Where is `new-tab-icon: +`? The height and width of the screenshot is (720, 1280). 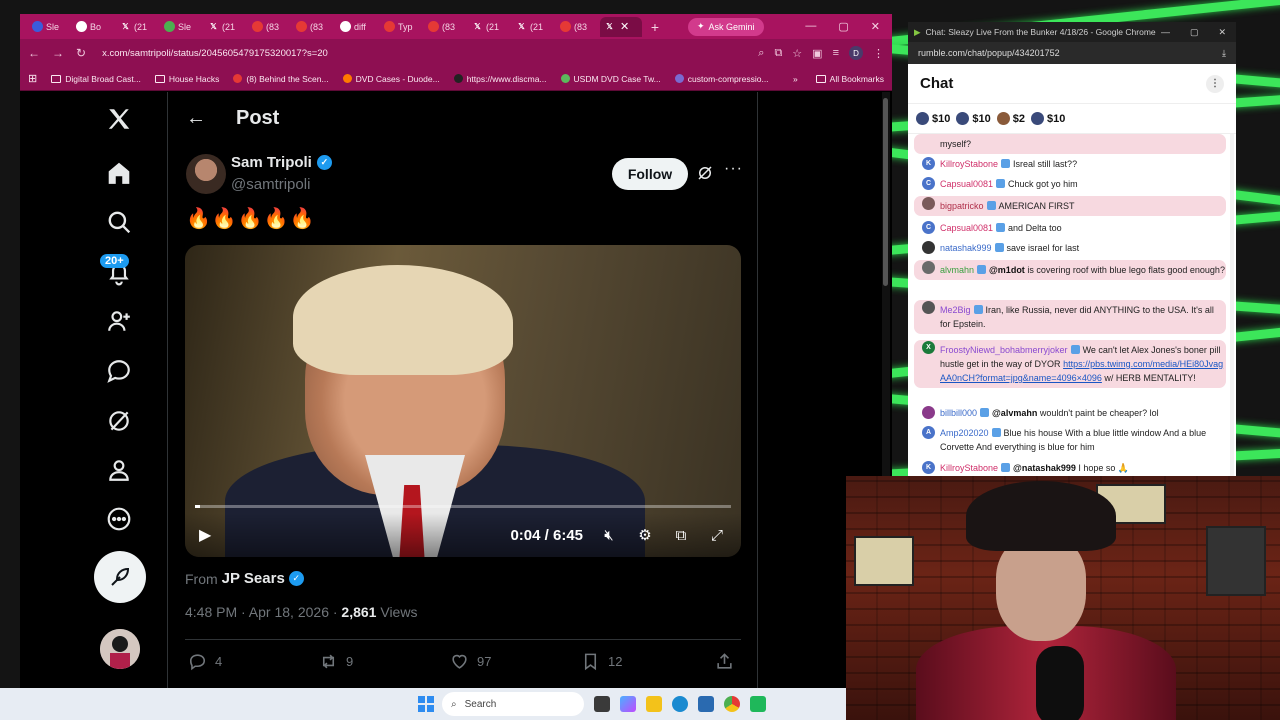 new-tab-icon: + is located at coordinates (655, 27).